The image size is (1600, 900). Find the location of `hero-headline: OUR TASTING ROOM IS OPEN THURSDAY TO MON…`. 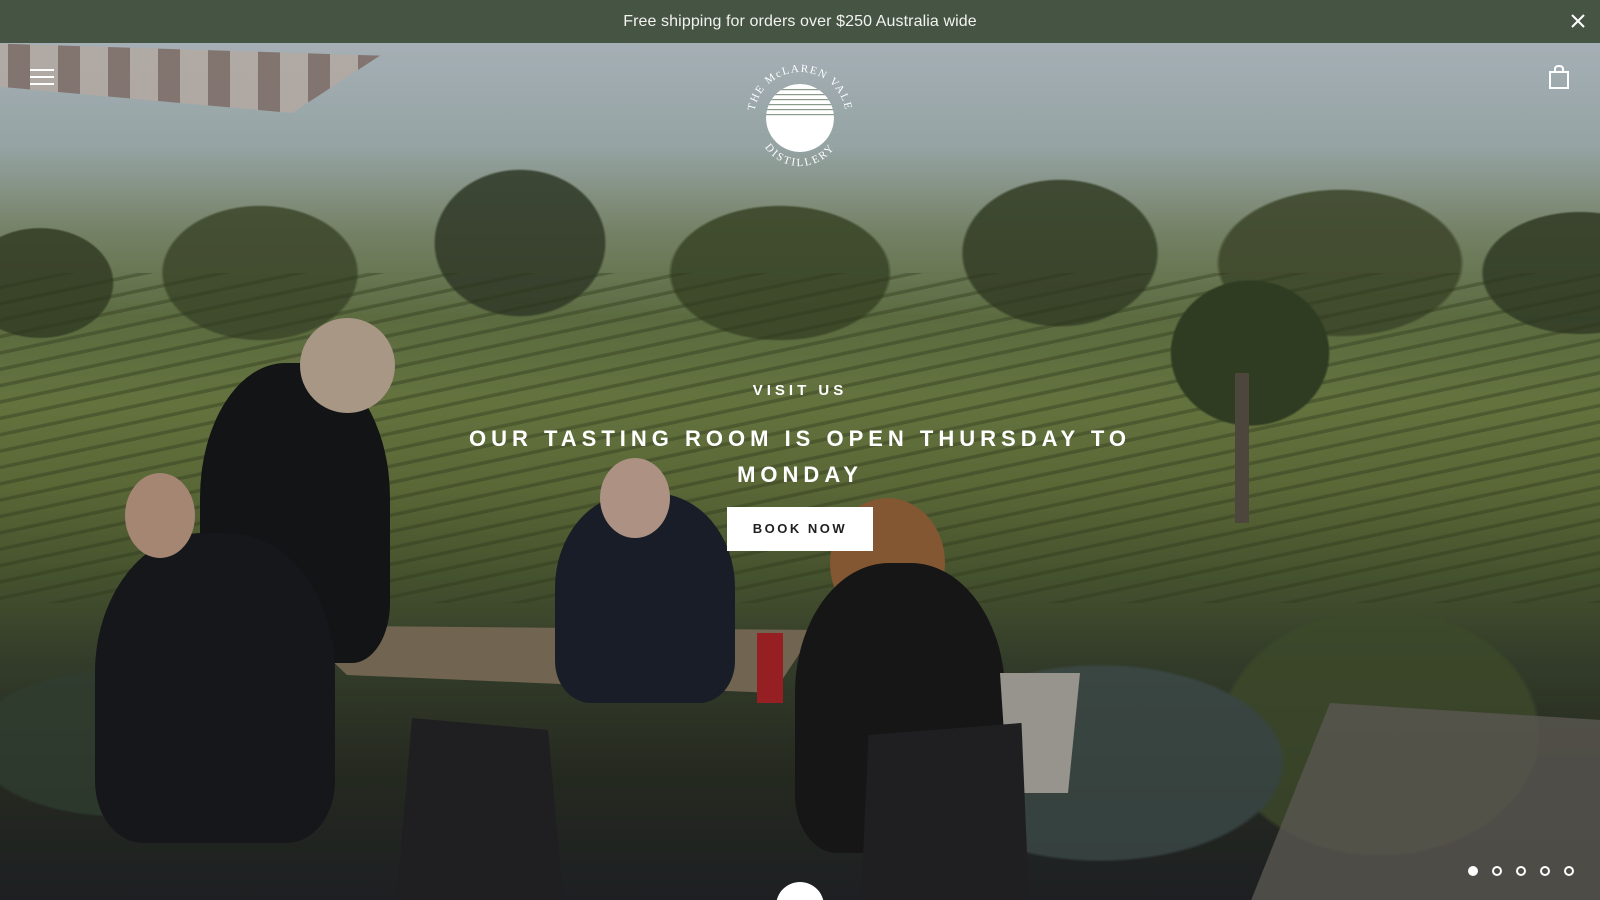

hero-headline: OUR TASTING ROOM IS OPEN THURSDAY TO MON… is located at coordinates (799, 456).